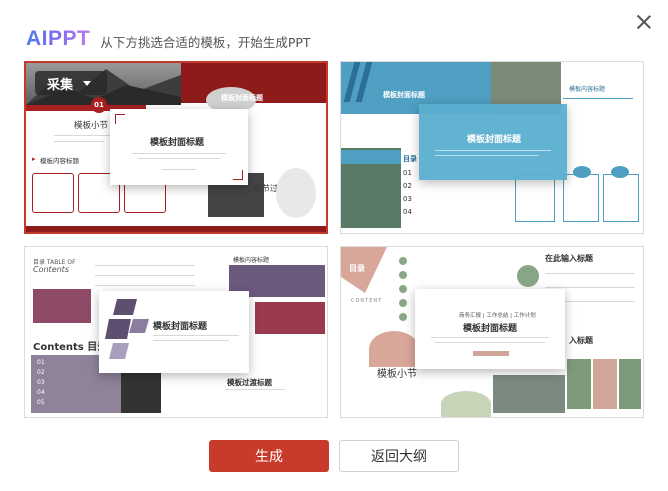  What do you see at coordinates (290, 318) in the screenshot?
I see `flower-photo` at bounding box center [290, 318].